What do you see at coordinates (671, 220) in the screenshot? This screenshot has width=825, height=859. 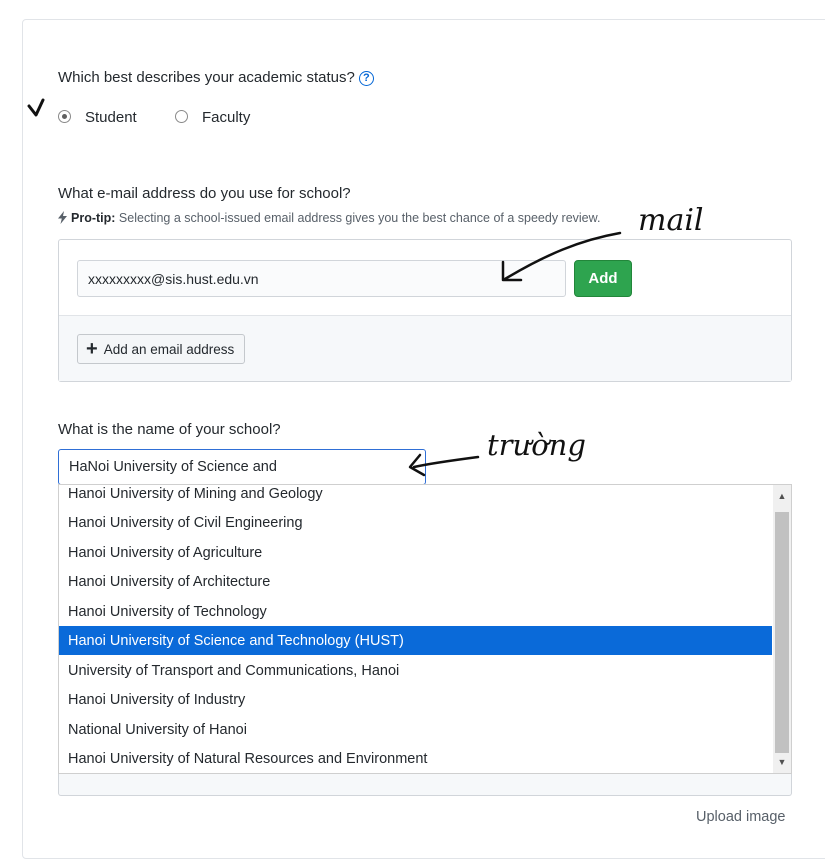 I see `mail-handwritten-note: mail` at bounding box center [671, 220].